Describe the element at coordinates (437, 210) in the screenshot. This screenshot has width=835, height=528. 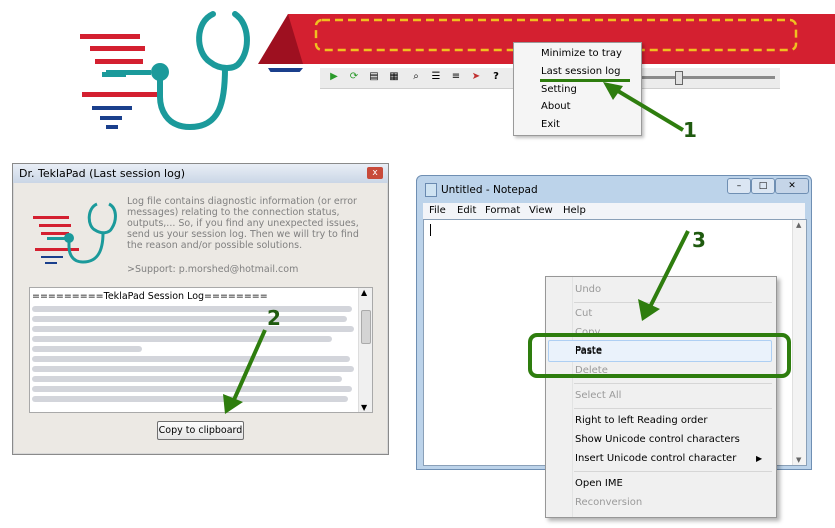
I see `menu-file: File` at that location.